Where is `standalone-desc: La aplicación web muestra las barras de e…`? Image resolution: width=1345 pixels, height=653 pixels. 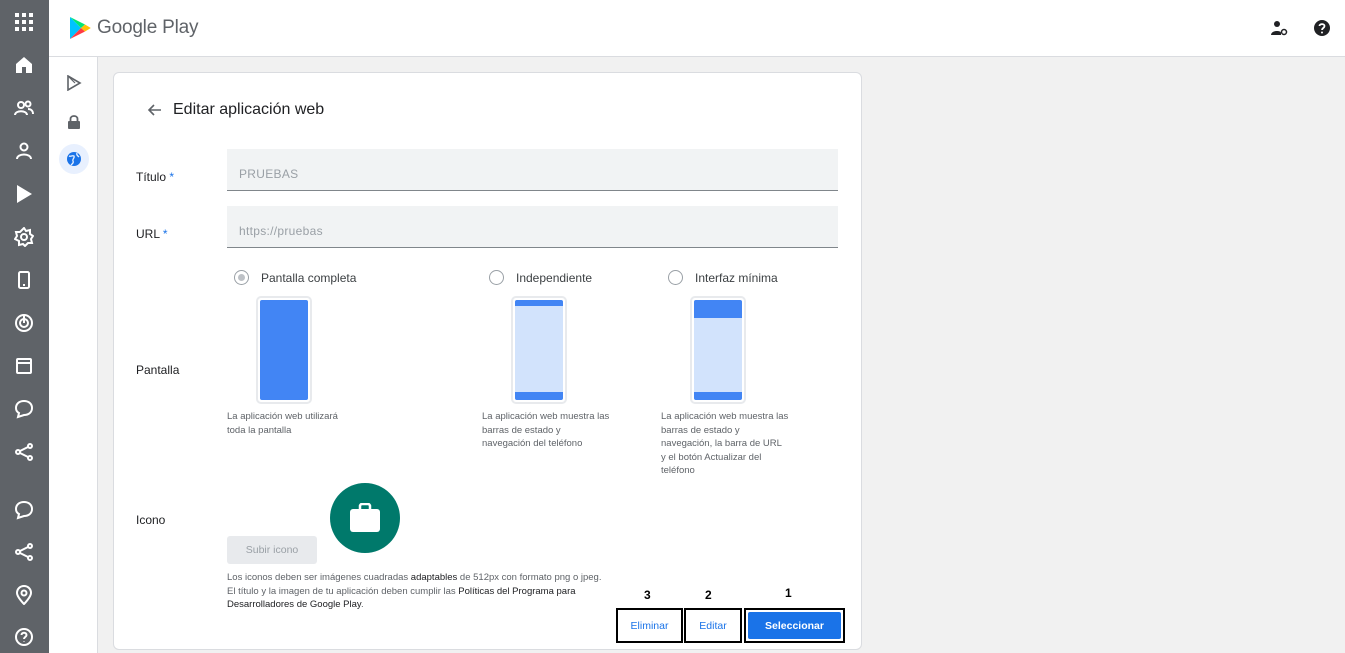
standalone-desc: La aplicación web muestra las barras de e… is located at coordinates (546, 430).